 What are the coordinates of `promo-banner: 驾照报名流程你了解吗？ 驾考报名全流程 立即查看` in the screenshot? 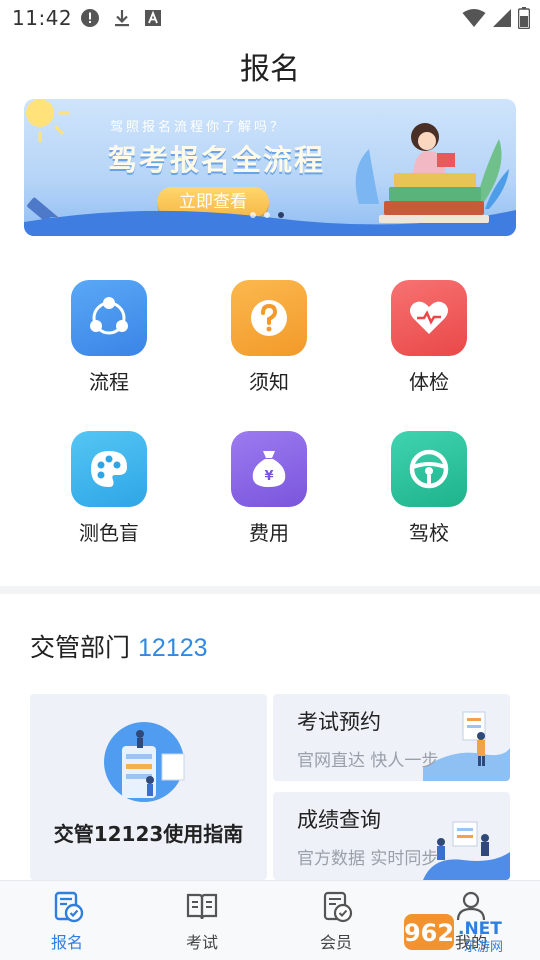 It's located at (270, 167).